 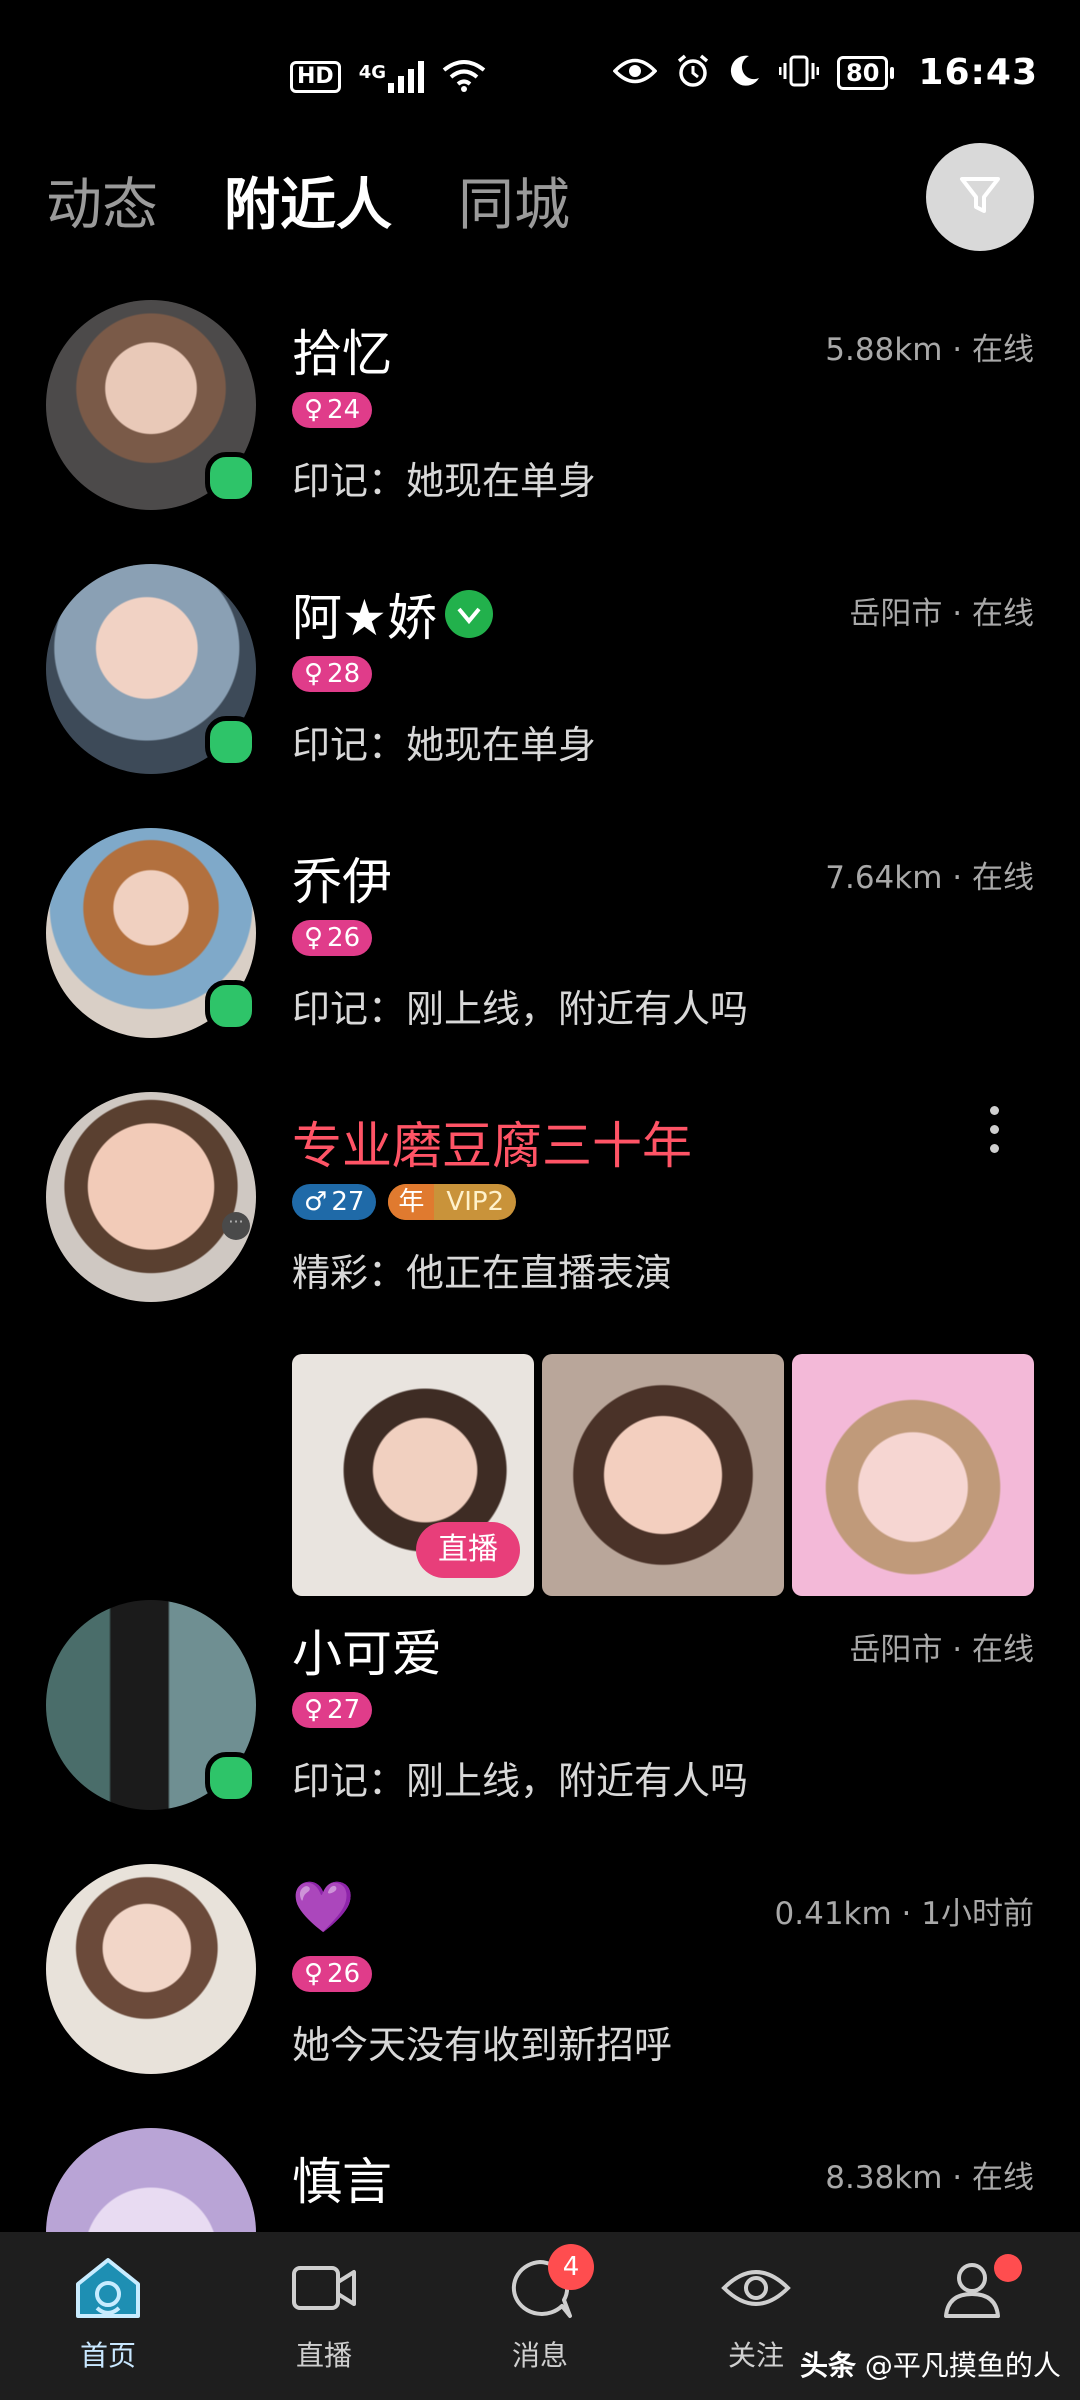 I want to click on unread-count-badge: 4, so click(x=571, y=2267).